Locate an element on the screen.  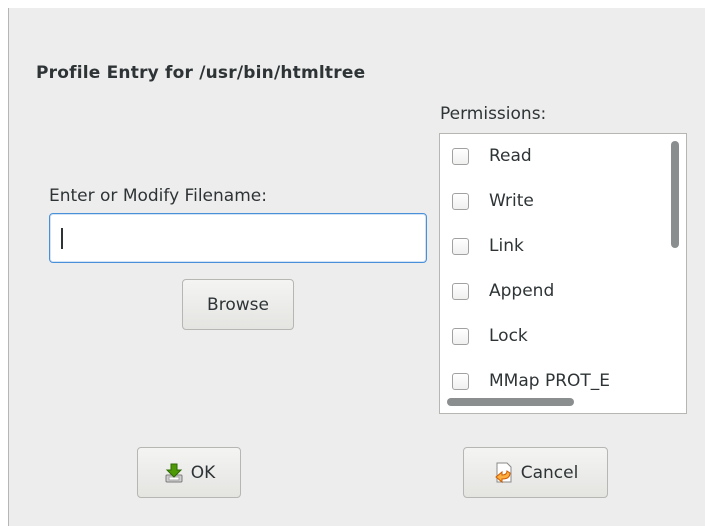
permission-item-read: Read is located at coordinates (552, 156).